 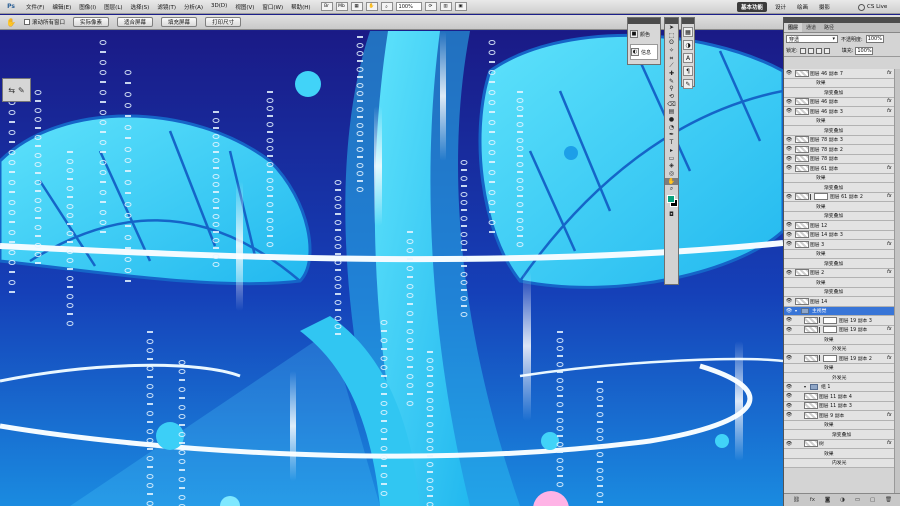 What do you see at coordinates (61, 7) in the screenshot?
I see `menu-item: 编辑(E)` at bounding box center [61, 7].